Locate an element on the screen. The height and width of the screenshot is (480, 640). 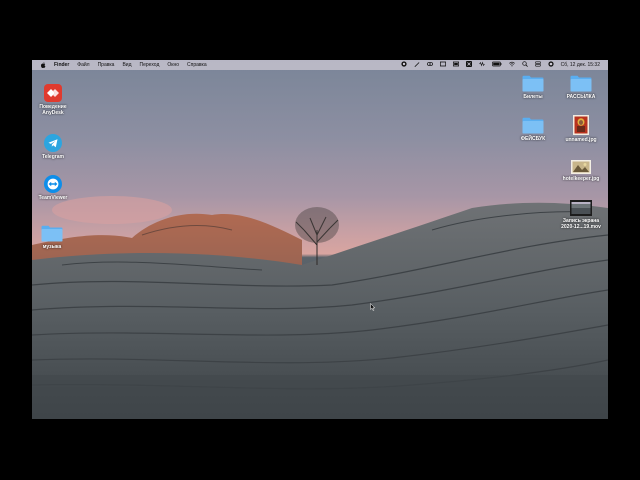
desktop-item-facebook-folder: ФЕЙСБУК is located at coordinates (533, 129).